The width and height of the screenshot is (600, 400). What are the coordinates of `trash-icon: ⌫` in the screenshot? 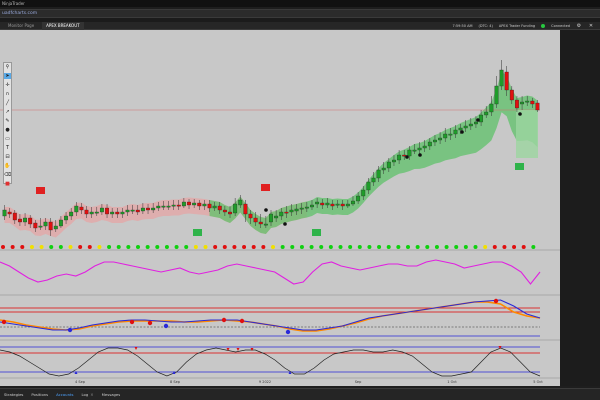 It's located at (7, 175).